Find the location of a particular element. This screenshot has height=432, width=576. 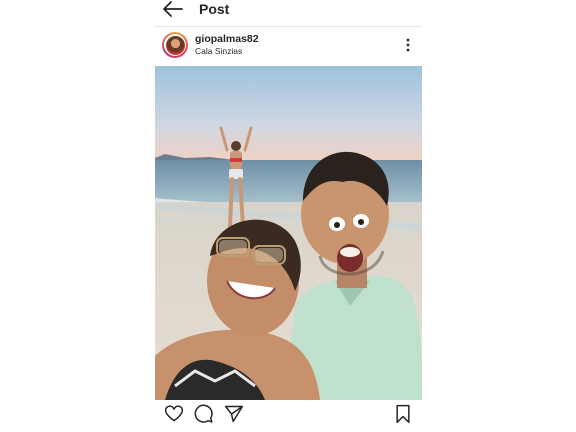

comment-icon is located at coordinates (204, 414).